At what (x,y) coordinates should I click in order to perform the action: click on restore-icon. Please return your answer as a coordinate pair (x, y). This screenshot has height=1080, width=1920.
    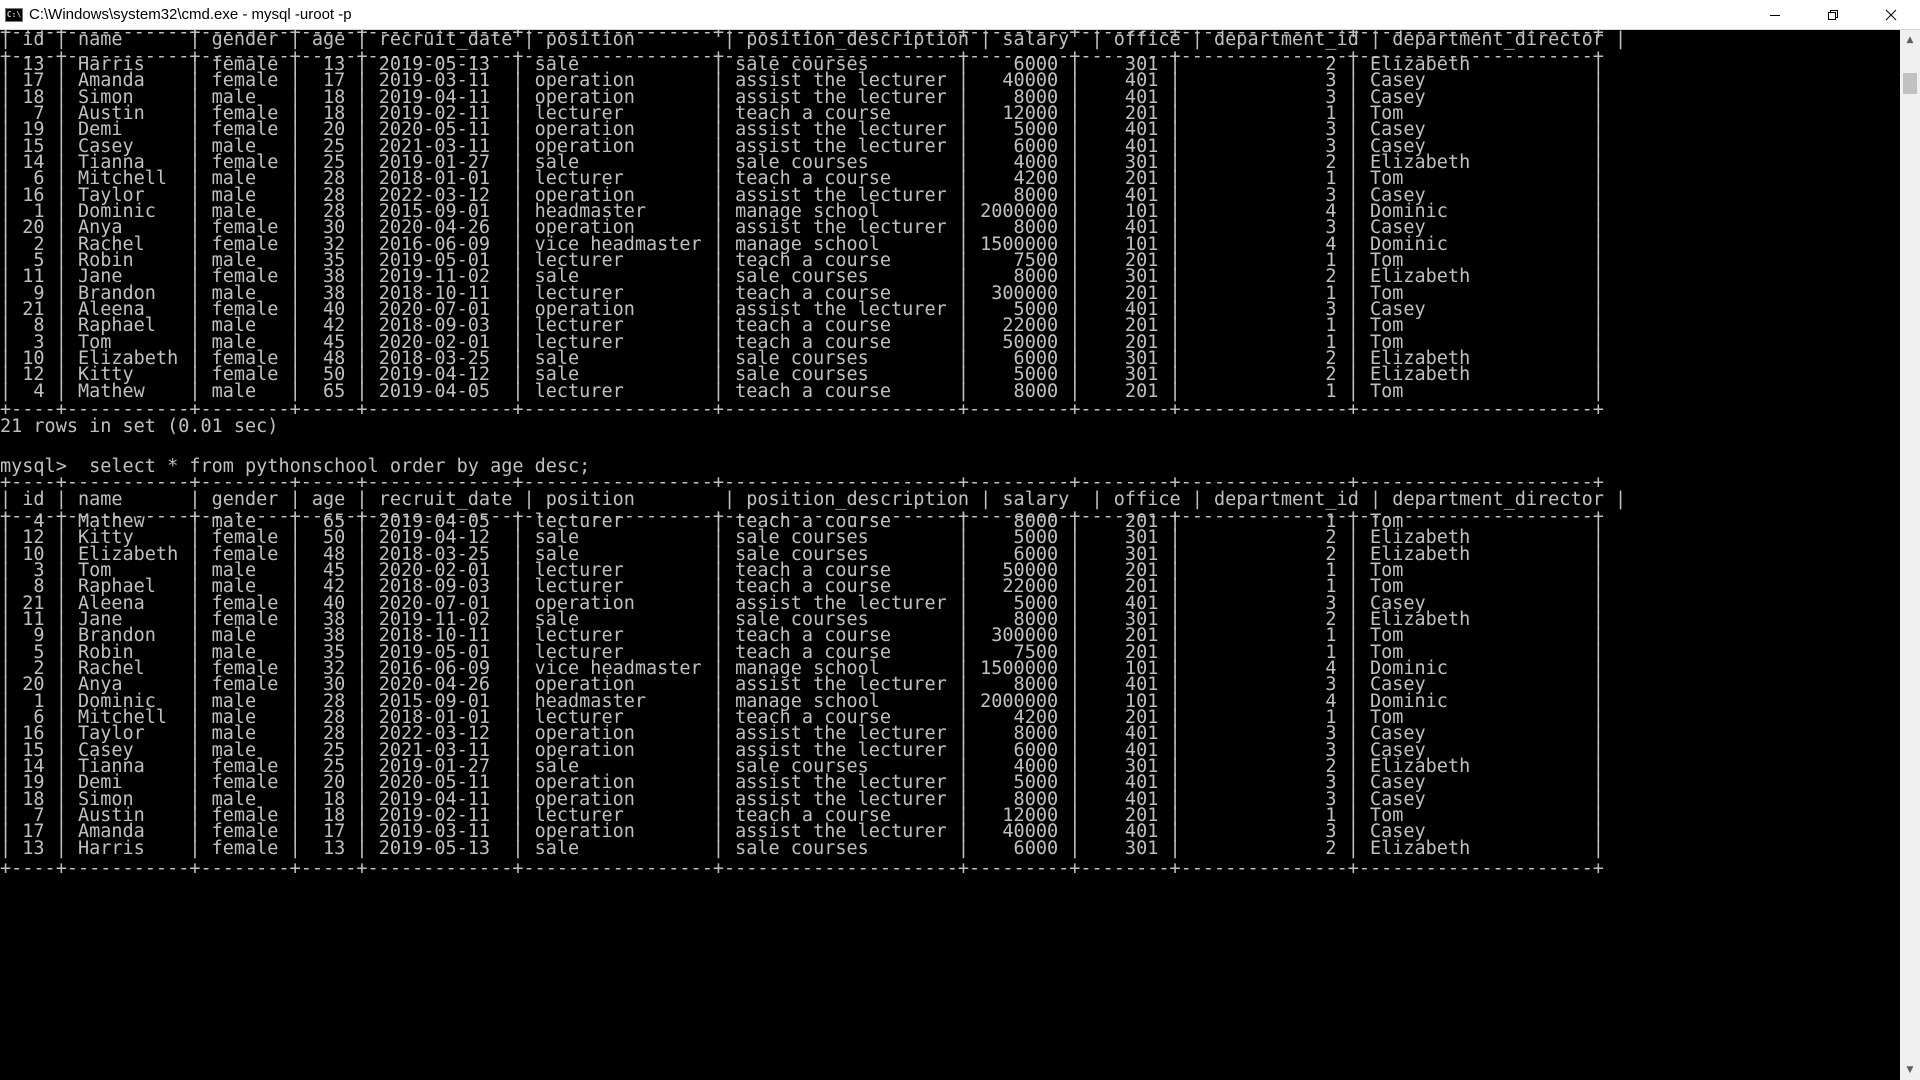
    Looking at the image, I should click on (1833, 14).